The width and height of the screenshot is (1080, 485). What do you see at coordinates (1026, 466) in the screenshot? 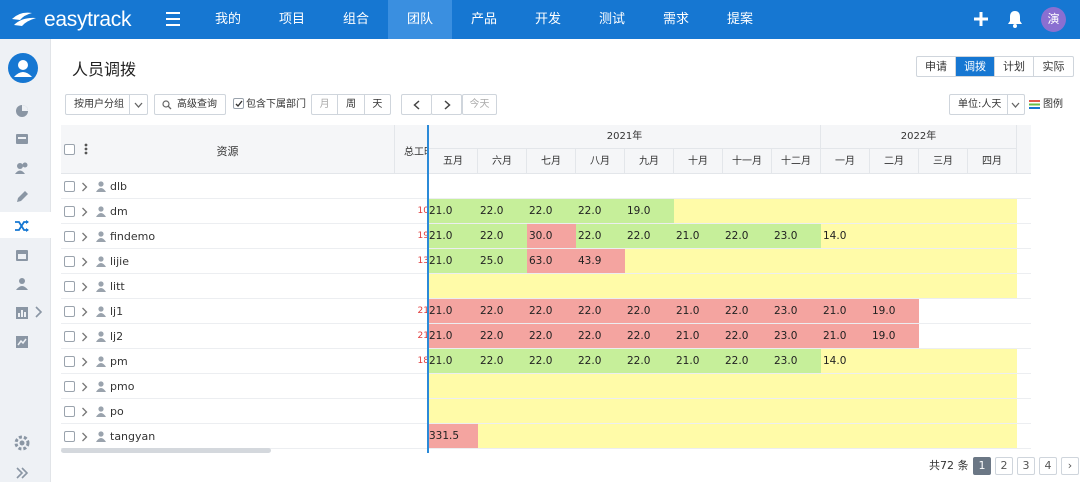
I see `page-button: 3` at bounding box center [1026, 466].